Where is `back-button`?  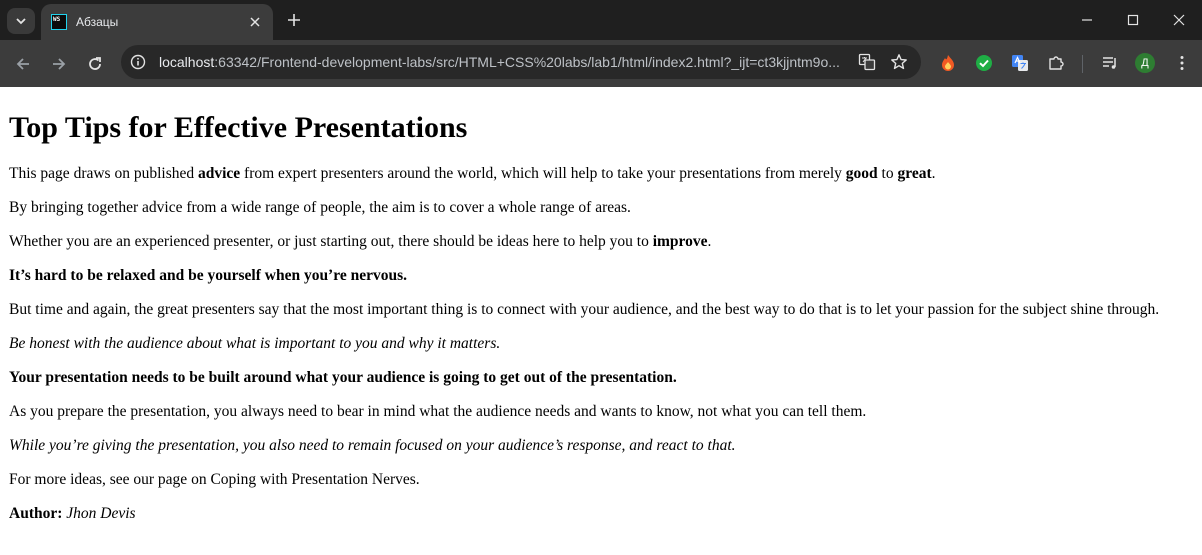
back-button is located at coordinates (23, 64).